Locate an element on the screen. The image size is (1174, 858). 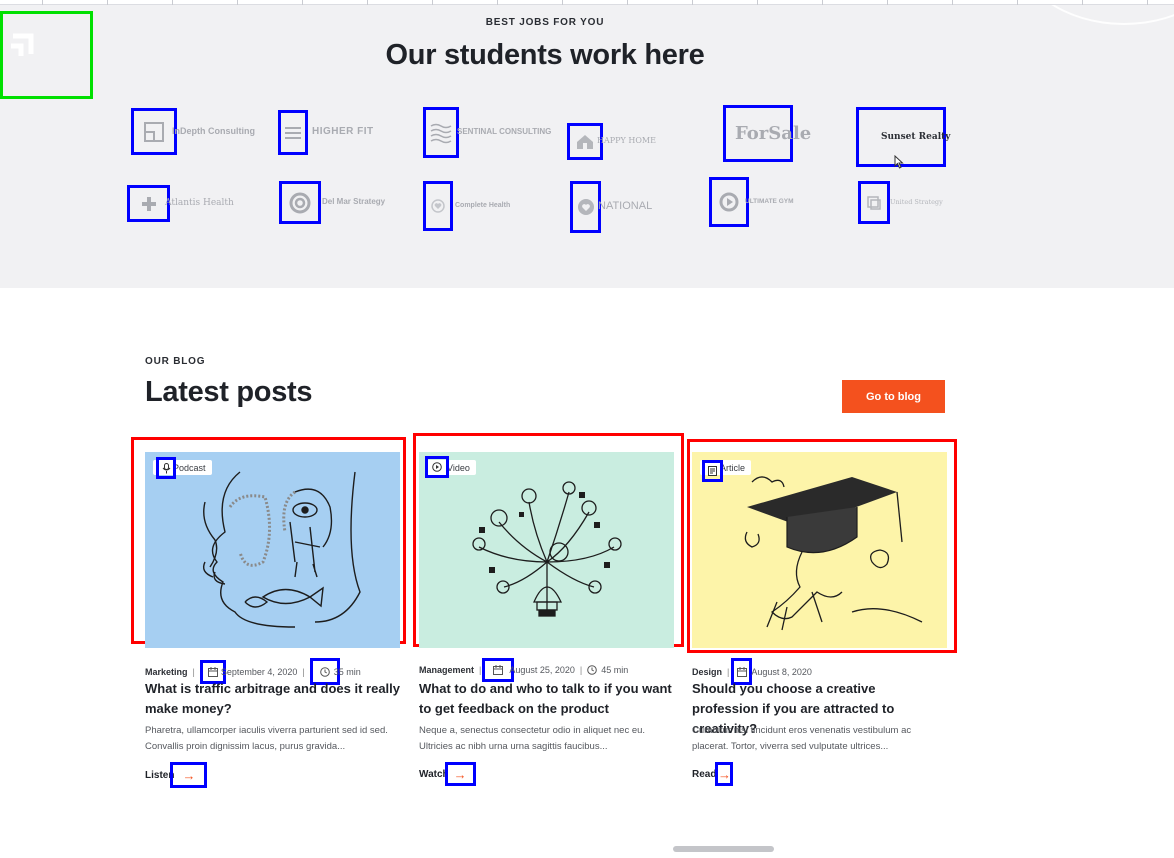
partner-logo-atlantis: Atlantis Health is located at coordinates (180, 203).